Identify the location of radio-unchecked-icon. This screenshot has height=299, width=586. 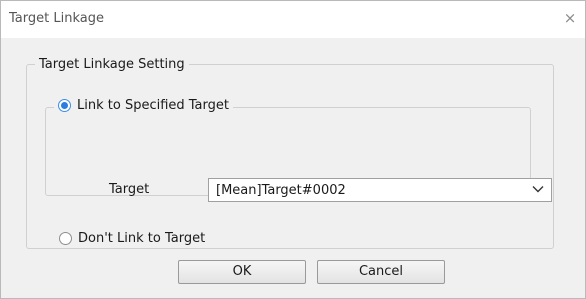
(65, 238).